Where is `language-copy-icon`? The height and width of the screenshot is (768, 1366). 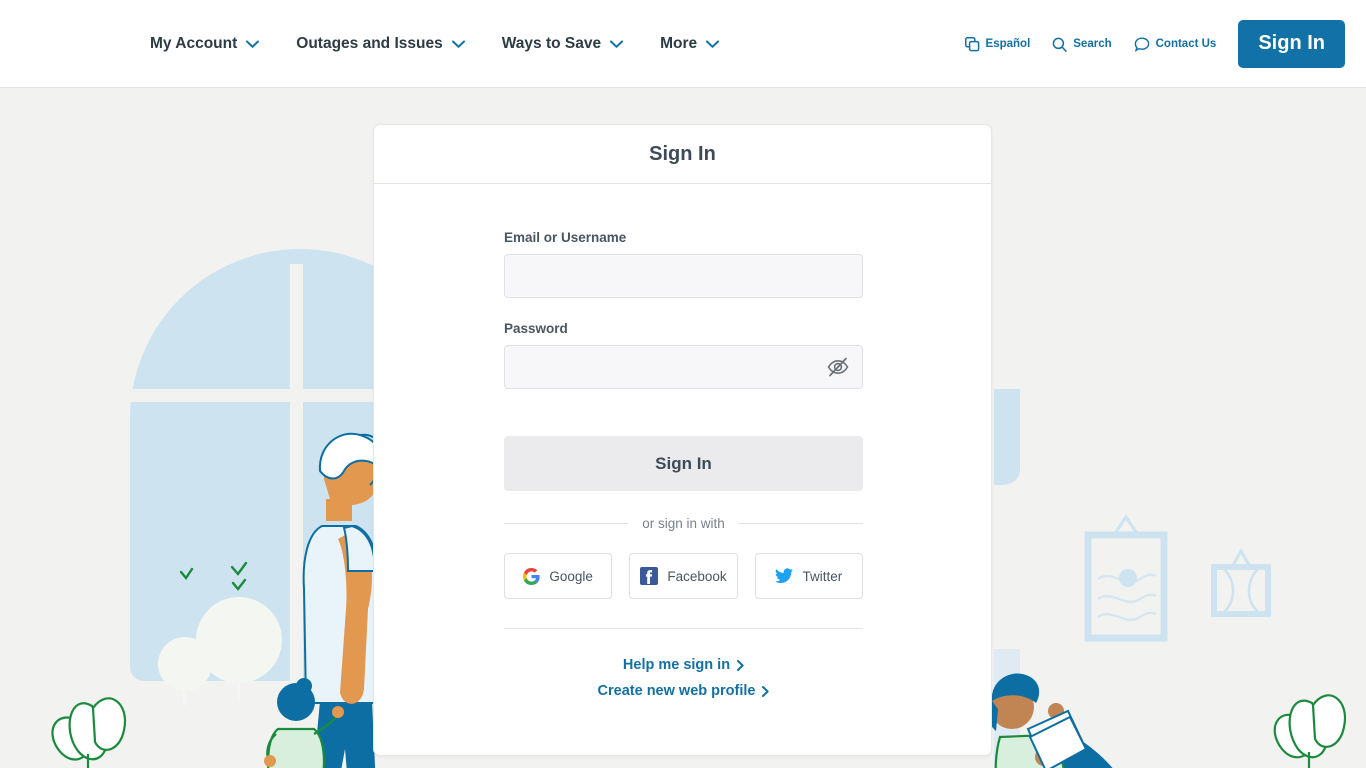
language-copy-icon is located at coordinates (971, 43).